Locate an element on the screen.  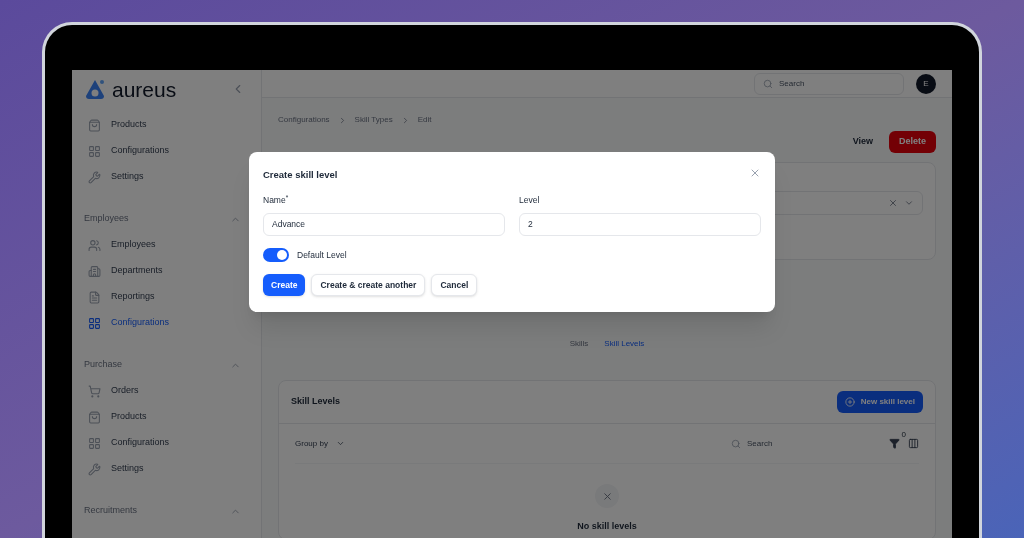
field-label: Level is located at coordinates (530, 200).